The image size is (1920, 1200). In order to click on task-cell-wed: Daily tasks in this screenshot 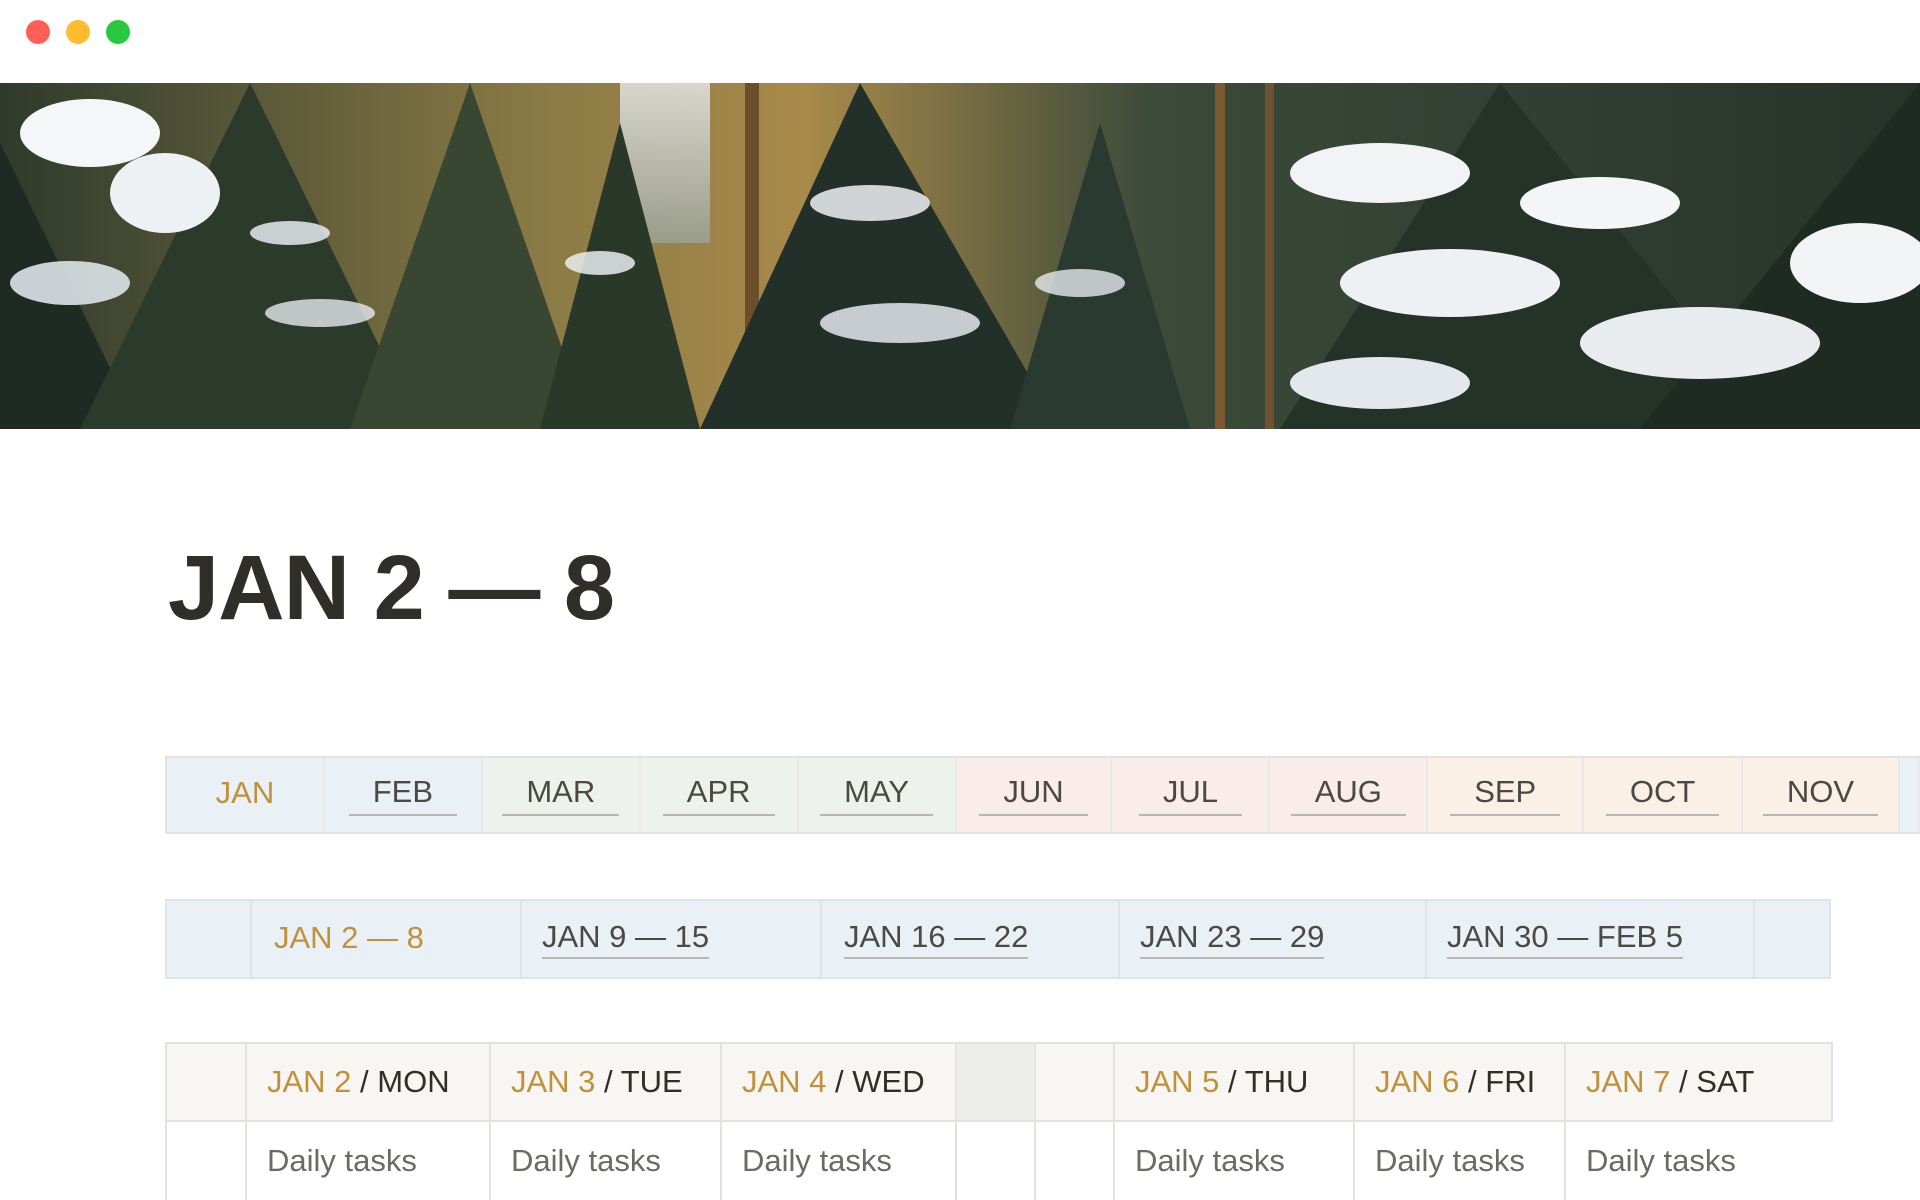, I will do `click(839, 1161)`.